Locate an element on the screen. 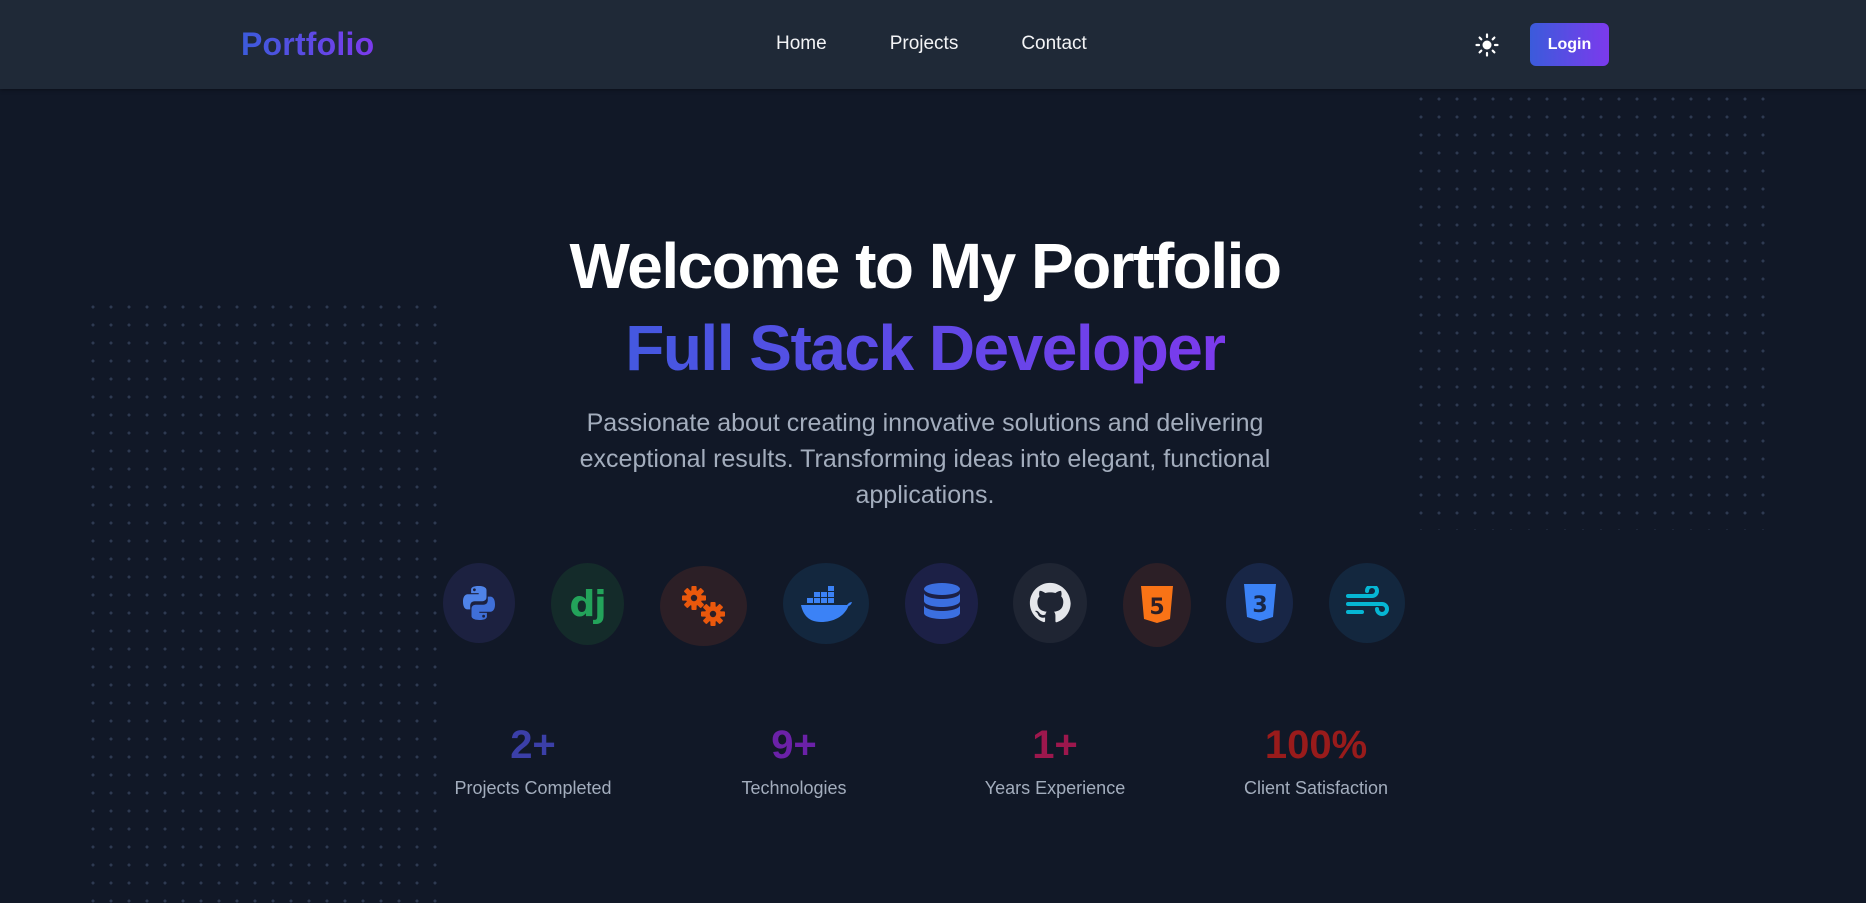  stat-label: Years Experience is located at coordinates (1055, 788).